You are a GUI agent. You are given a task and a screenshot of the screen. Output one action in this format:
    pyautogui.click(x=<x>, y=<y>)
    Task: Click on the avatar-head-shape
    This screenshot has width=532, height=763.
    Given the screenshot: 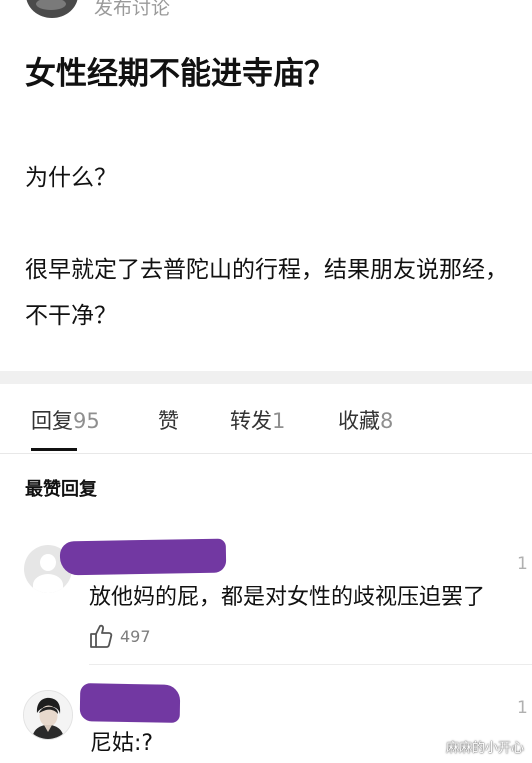 What is the action you would take?
    pyautogui.click(x=48, y=562)
    